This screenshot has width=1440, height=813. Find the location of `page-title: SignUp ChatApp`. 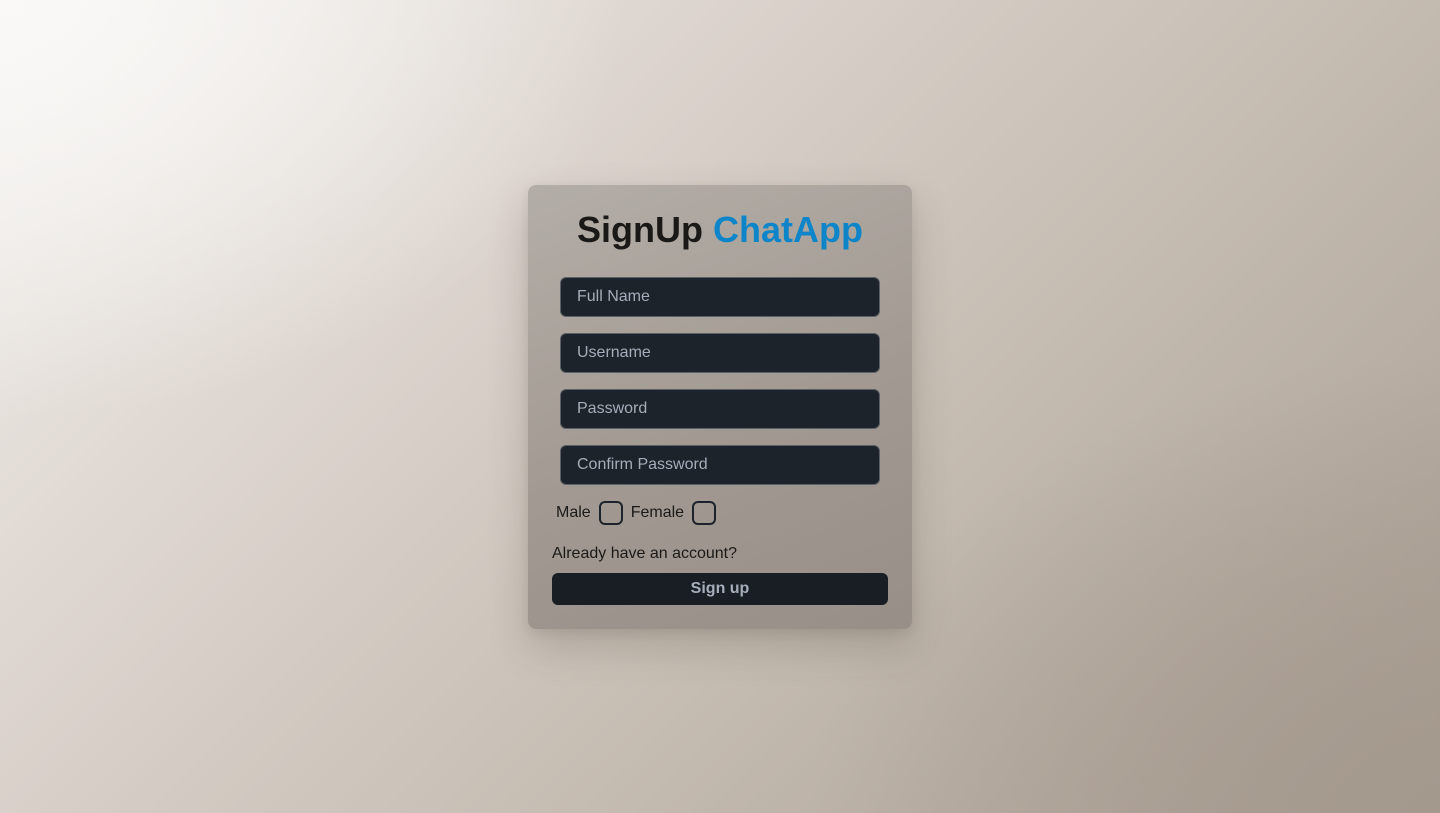

page-title: SignUp ChatApp is located at coordinates (720, 230).